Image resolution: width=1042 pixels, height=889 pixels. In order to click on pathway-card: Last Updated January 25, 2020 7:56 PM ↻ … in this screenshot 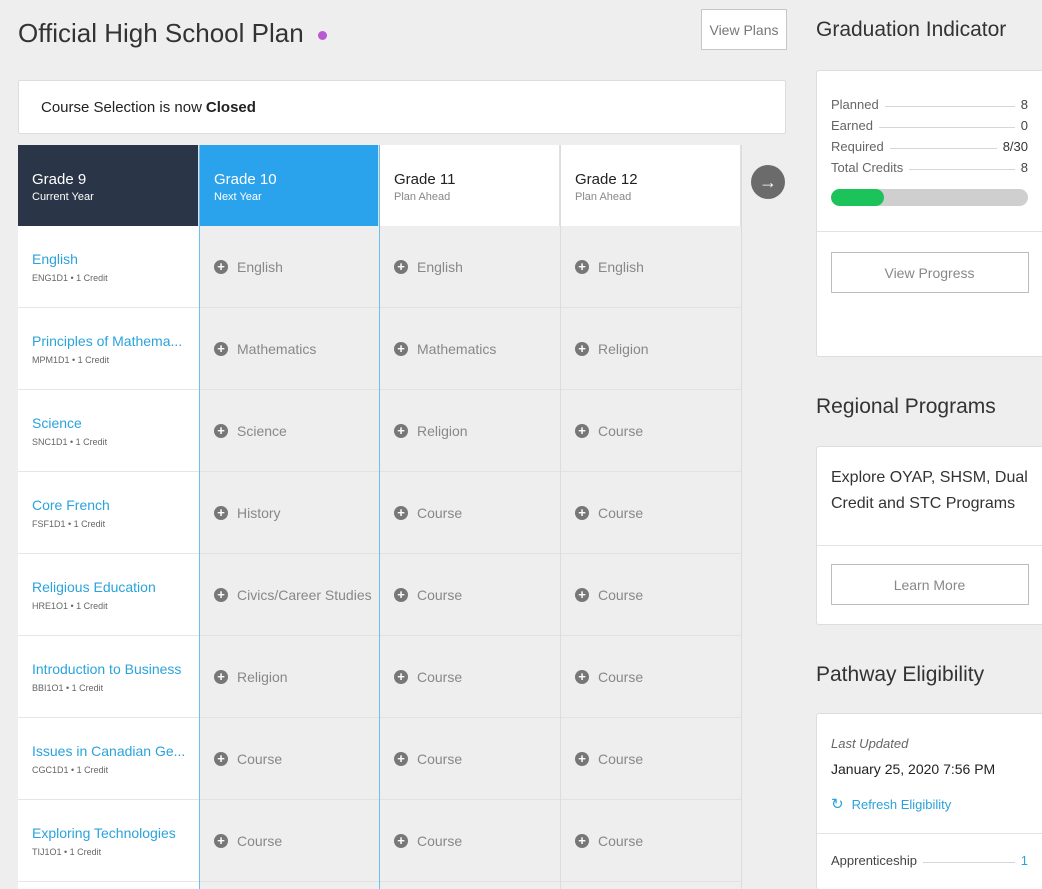, I will do `click(929, 801)`.